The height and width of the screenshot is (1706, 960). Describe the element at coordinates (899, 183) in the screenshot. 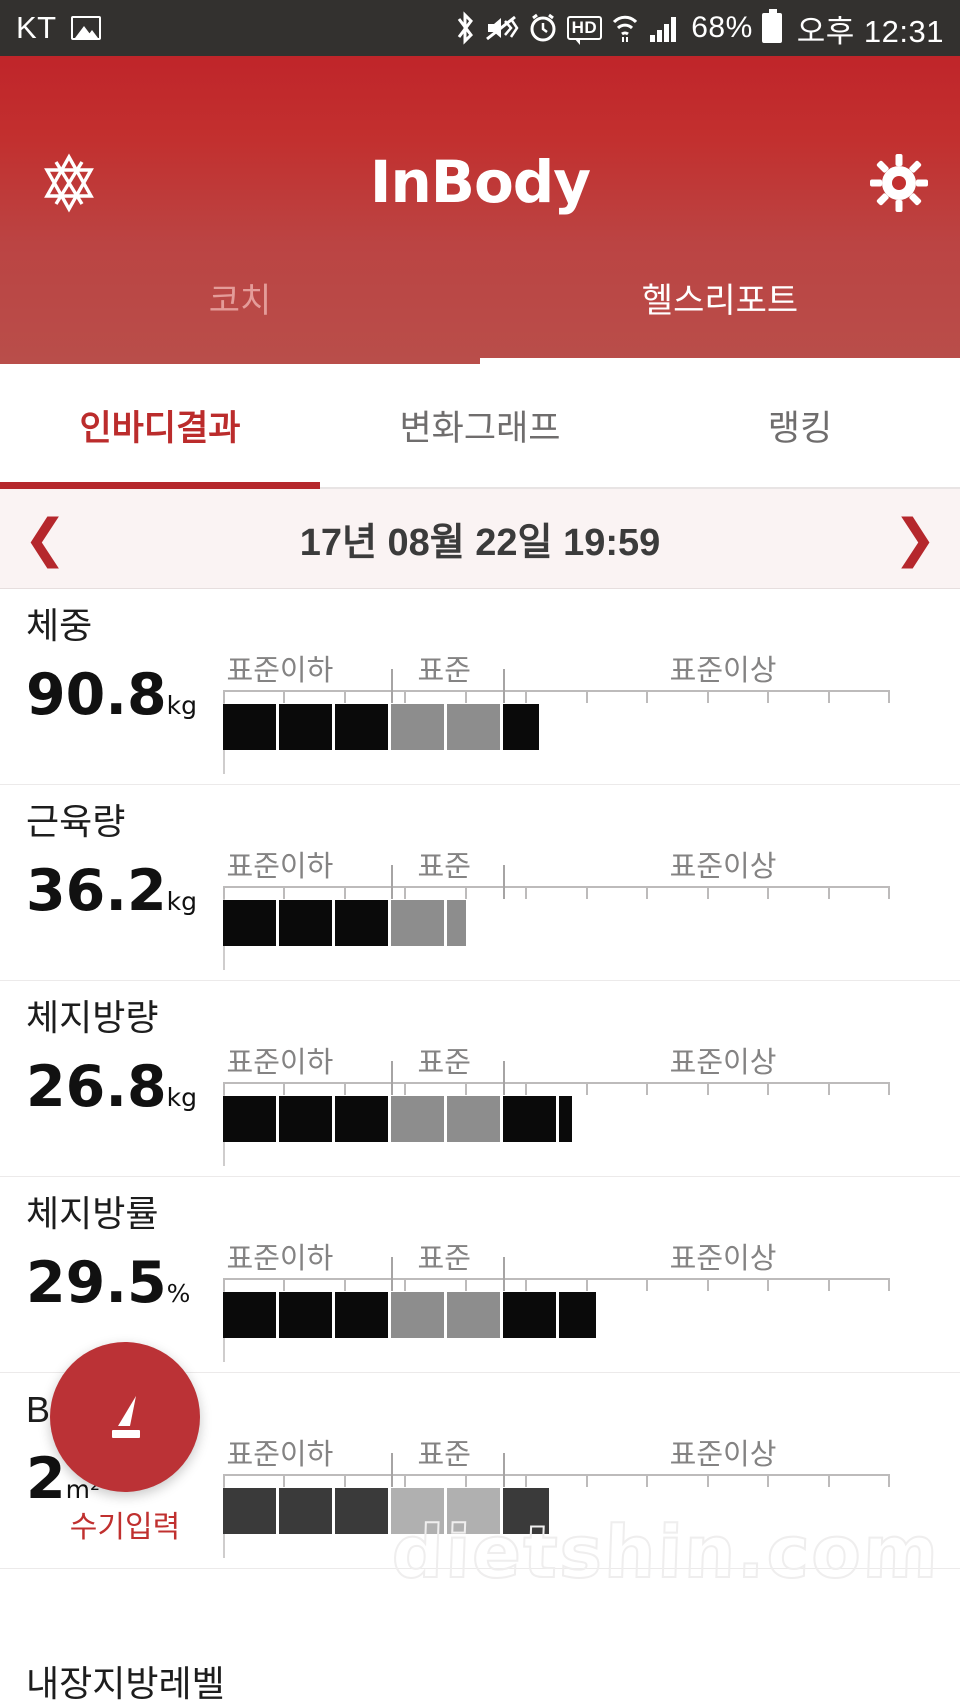

I see `gear-icon` at that location.